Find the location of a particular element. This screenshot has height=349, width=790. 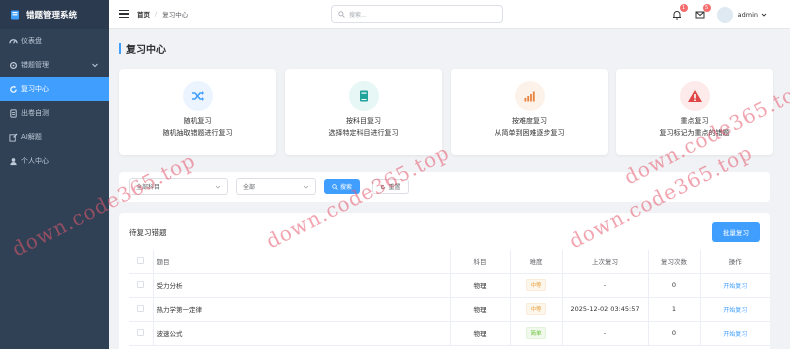

difficulty-tag: 简单 is located at coordinates (536, 333).